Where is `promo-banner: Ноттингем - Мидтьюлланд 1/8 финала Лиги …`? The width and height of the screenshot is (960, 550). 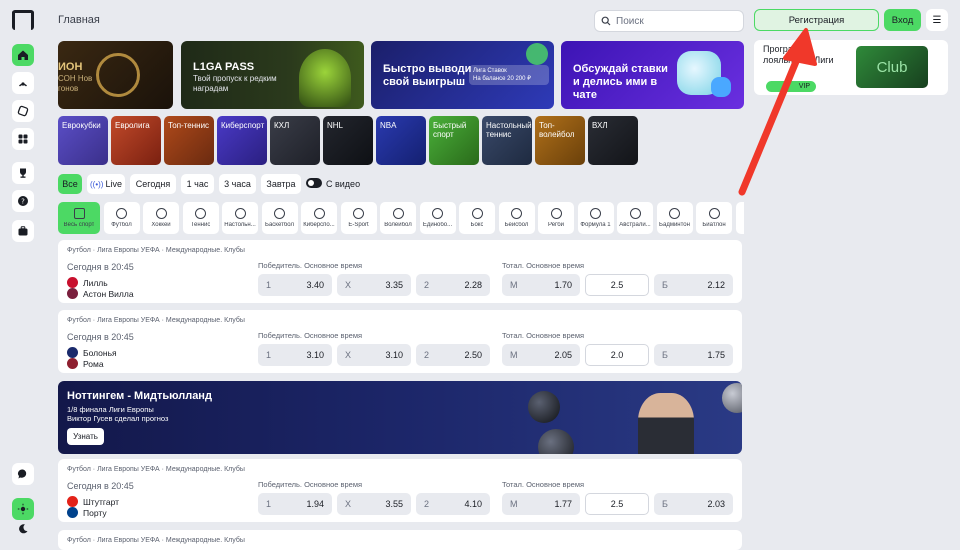 promo-banner: Ноттингем - Мидтьюлланд 1/8 финала Лиги … is located at coordinates (400, 417).